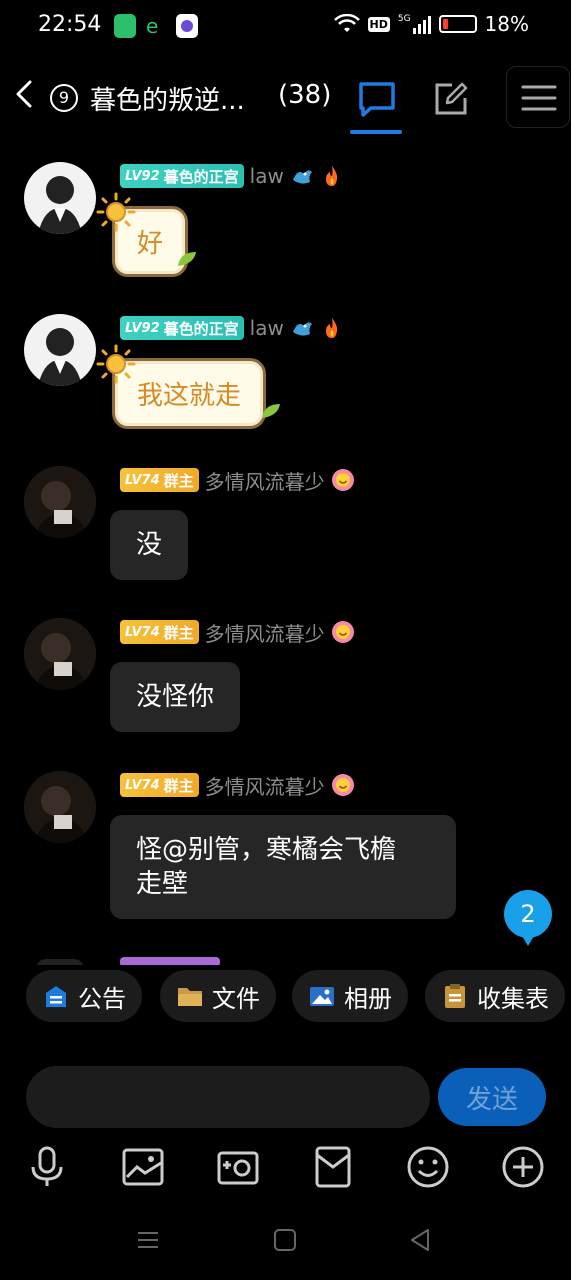  What do you see at coordinates (404, 19) in the screenshot?
I see `network-type: 5G` at bounding box center [404, 19].